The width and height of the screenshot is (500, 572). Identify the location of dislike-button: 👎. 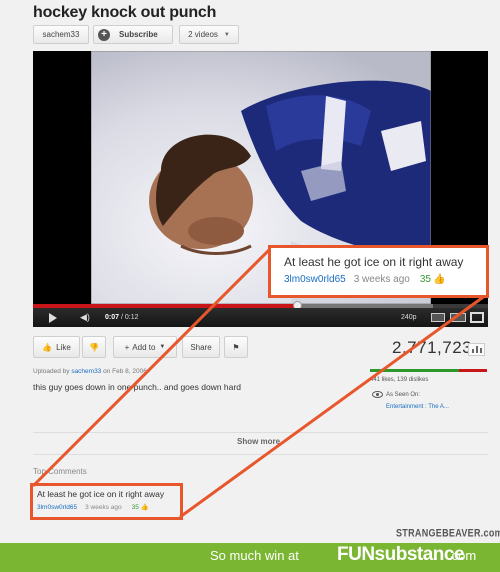
(94, 347).